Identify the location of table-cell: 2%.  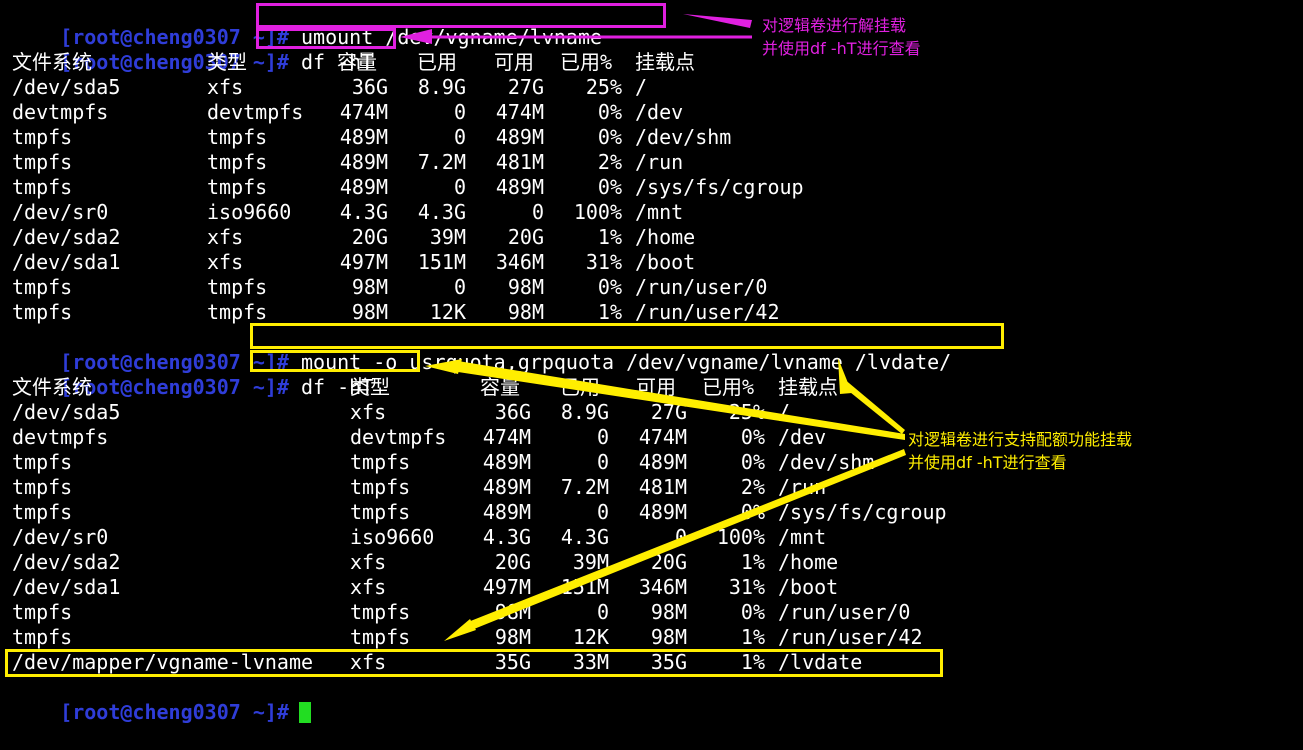
(752, 487).